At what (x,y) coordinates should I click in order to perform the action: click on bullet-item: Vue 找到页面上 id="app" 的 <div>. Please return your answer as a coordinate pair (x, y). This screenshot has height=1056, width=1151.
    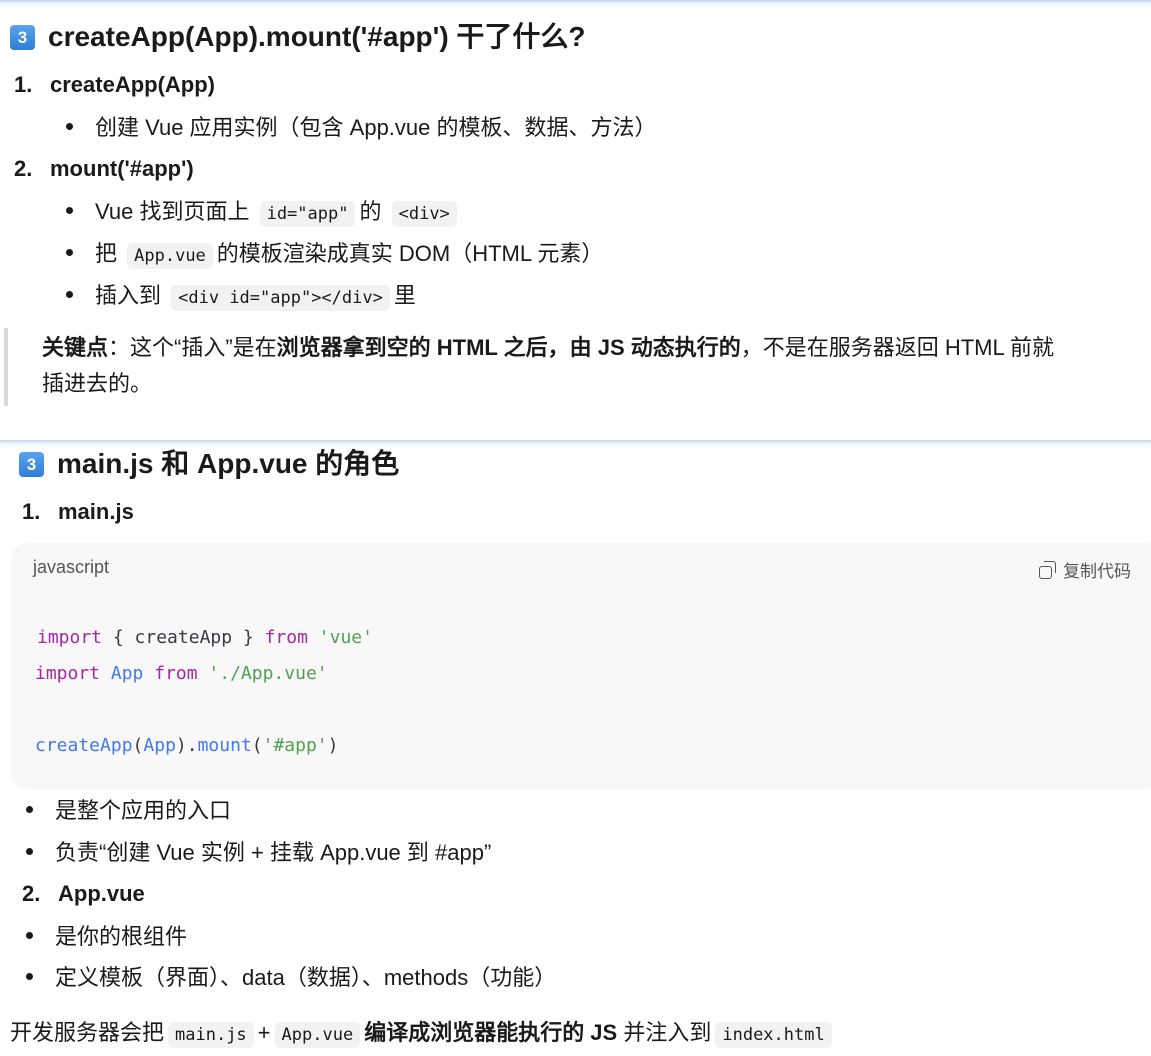
    Looking at the image, I should click on (263, 213).